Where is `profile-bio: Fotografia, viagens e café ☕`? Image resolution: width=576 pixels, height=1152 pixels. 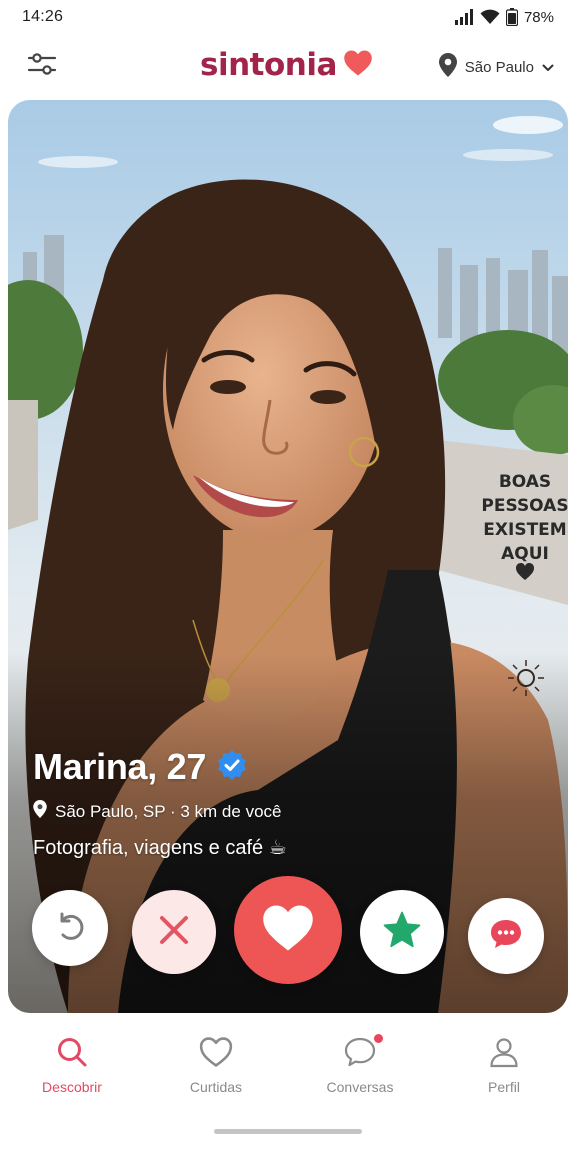 profile-bio: Fotografia, viagens e café ☕ is located at coordinates (160, 848).